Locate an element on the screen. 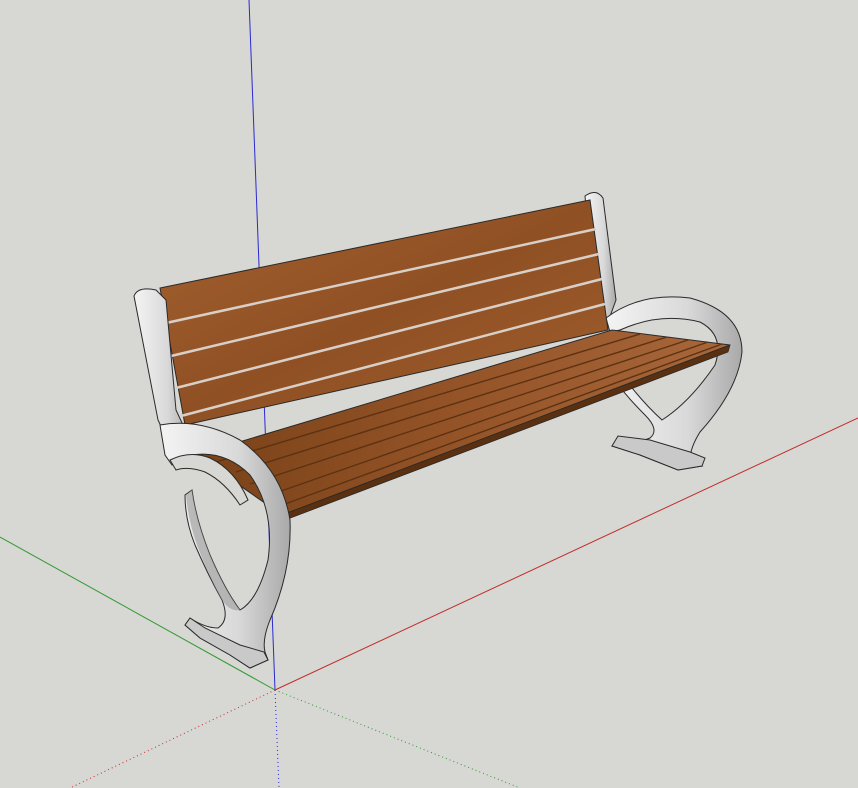 Image resolution: width=858 pixels, height=788 pixels. red-axis-negative is located at coordinates (172, 738).